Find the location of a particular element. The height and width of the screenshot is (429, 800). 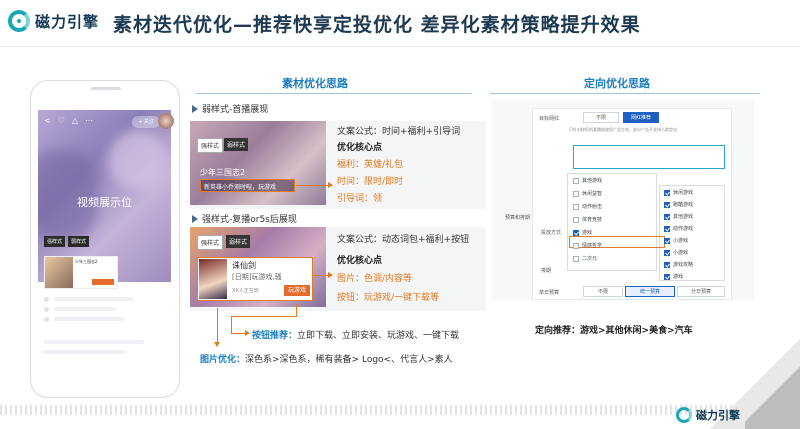

phone-top-icons: < ♡ △ ⋯ is located at coordinates (68, 120).